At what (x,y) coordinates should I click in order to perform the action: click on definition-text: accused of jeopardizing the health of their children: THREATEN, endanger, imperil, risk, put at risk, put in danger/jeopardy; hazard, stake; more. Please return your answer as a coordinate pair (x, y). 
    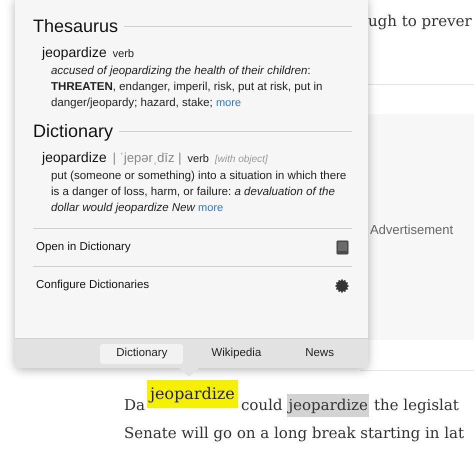
    Looking at the image, I should click on (187, 87).